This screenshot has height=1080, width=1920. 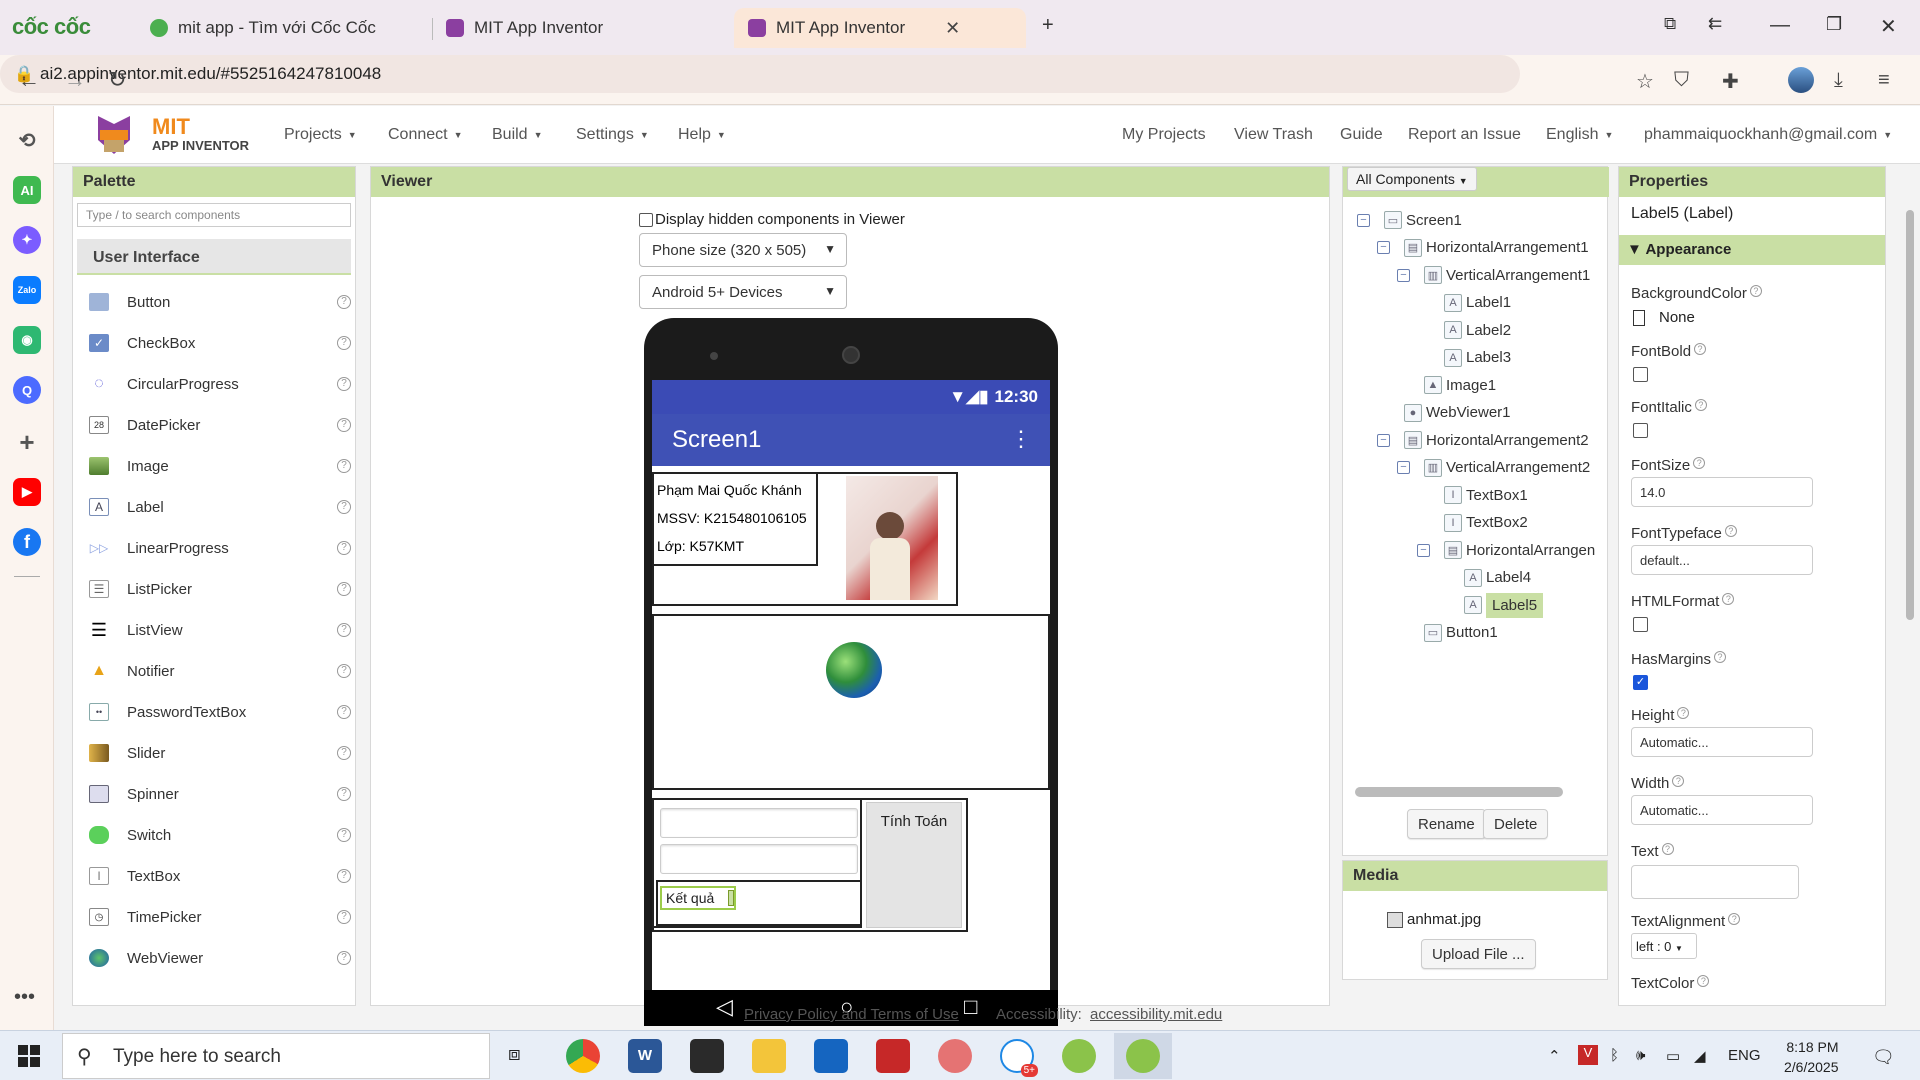 What do you see at coordinates (1464, 135) in the screenshot?
I see `link-report-issue: Report an Issue` at bounding box center [1464, 135].